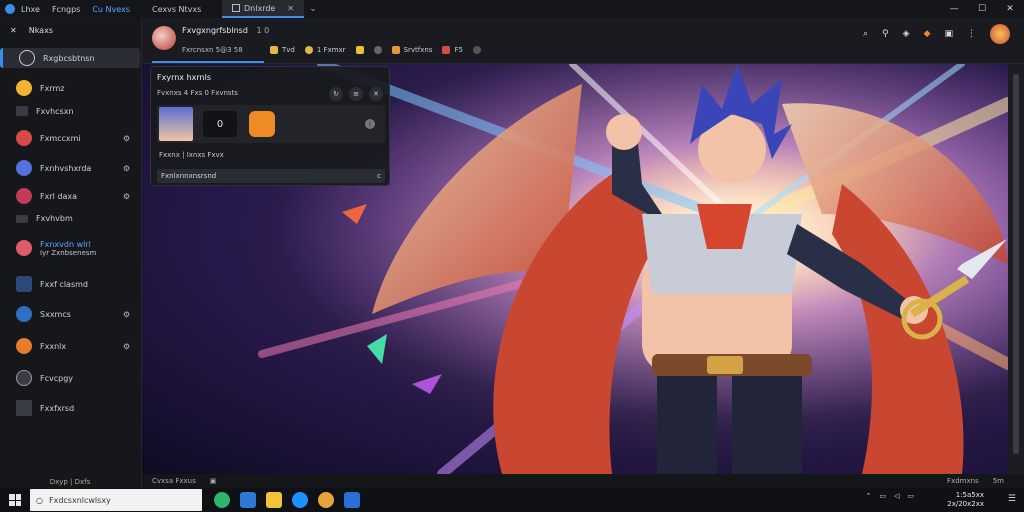 This screenshot has width=1024, height=512. I want to click on sidebar-item-active: Rxgbcsbtnsn, so click(70, 58).